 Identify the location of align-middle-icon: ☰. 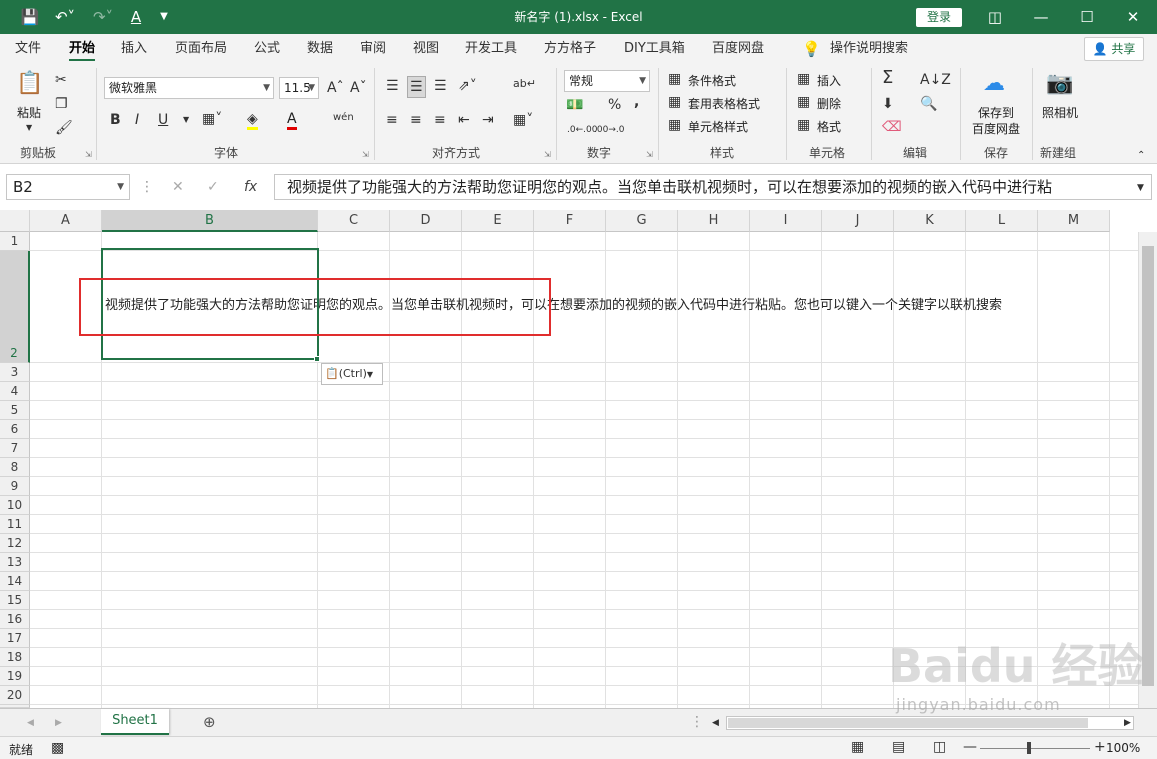
(416, 87).